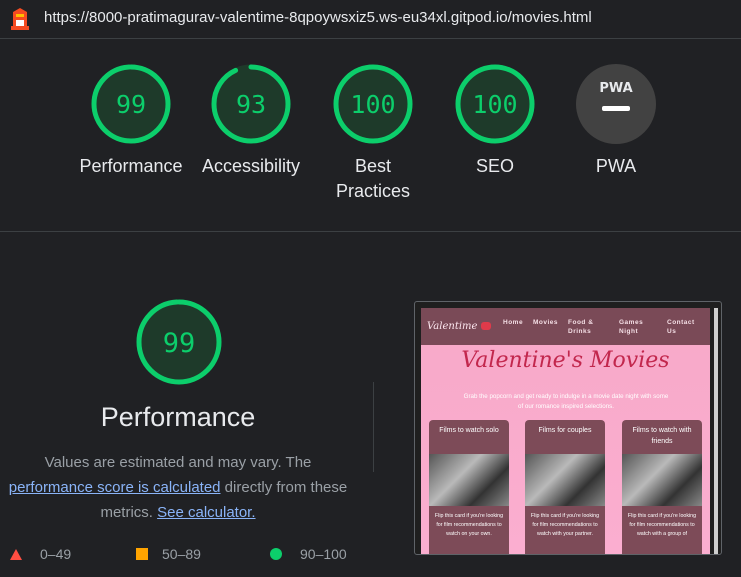  What do you see at coordinates (469, 430) in the screenshot?
I see `preview-card-title: Films to watch solo` at bounding box center [469, 430].